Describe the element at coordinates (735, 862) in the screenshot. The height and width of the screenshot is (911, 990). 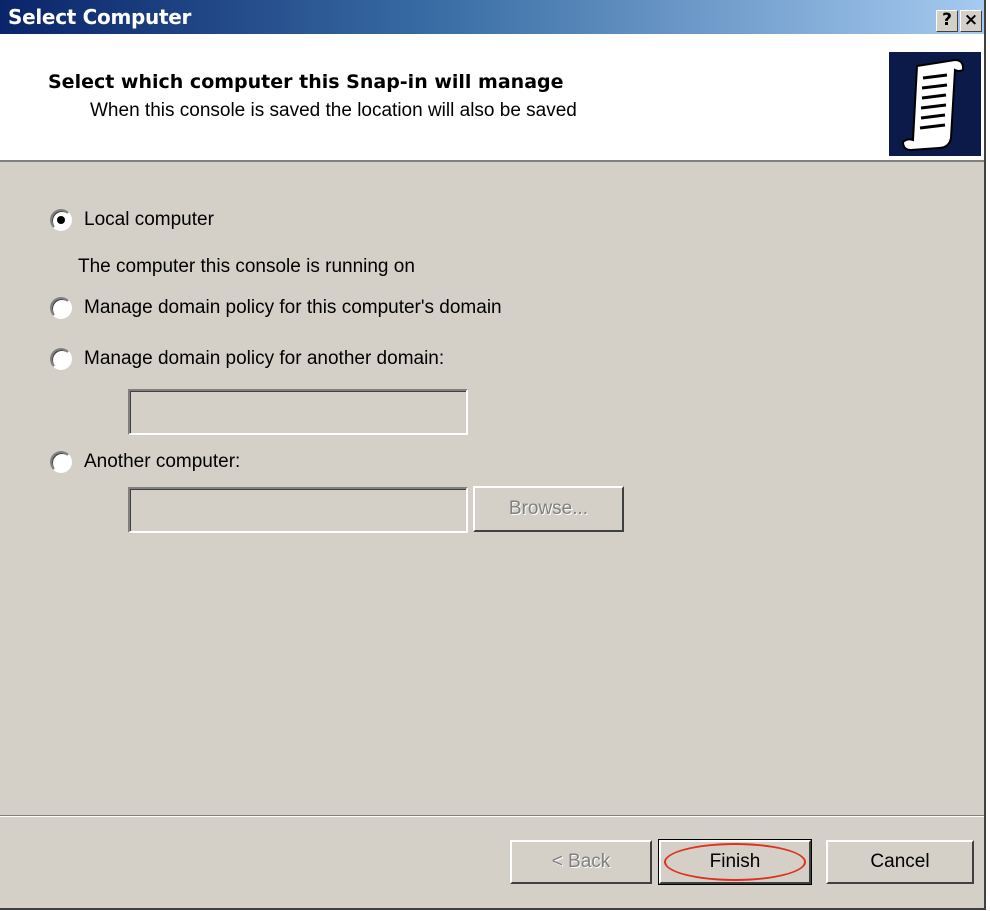
I see `finish-button: Finish` at that location.